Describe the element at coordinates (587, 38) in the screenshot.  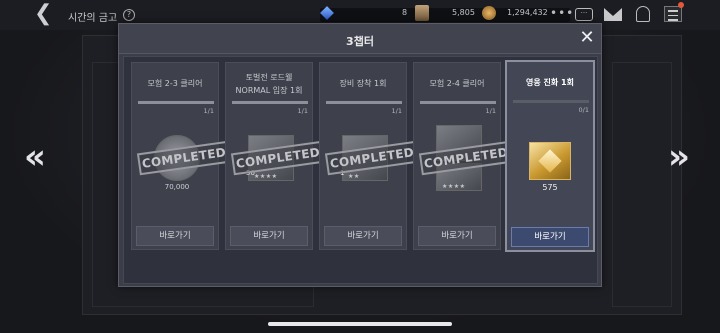
I see `close-icon: ✕` at that location.